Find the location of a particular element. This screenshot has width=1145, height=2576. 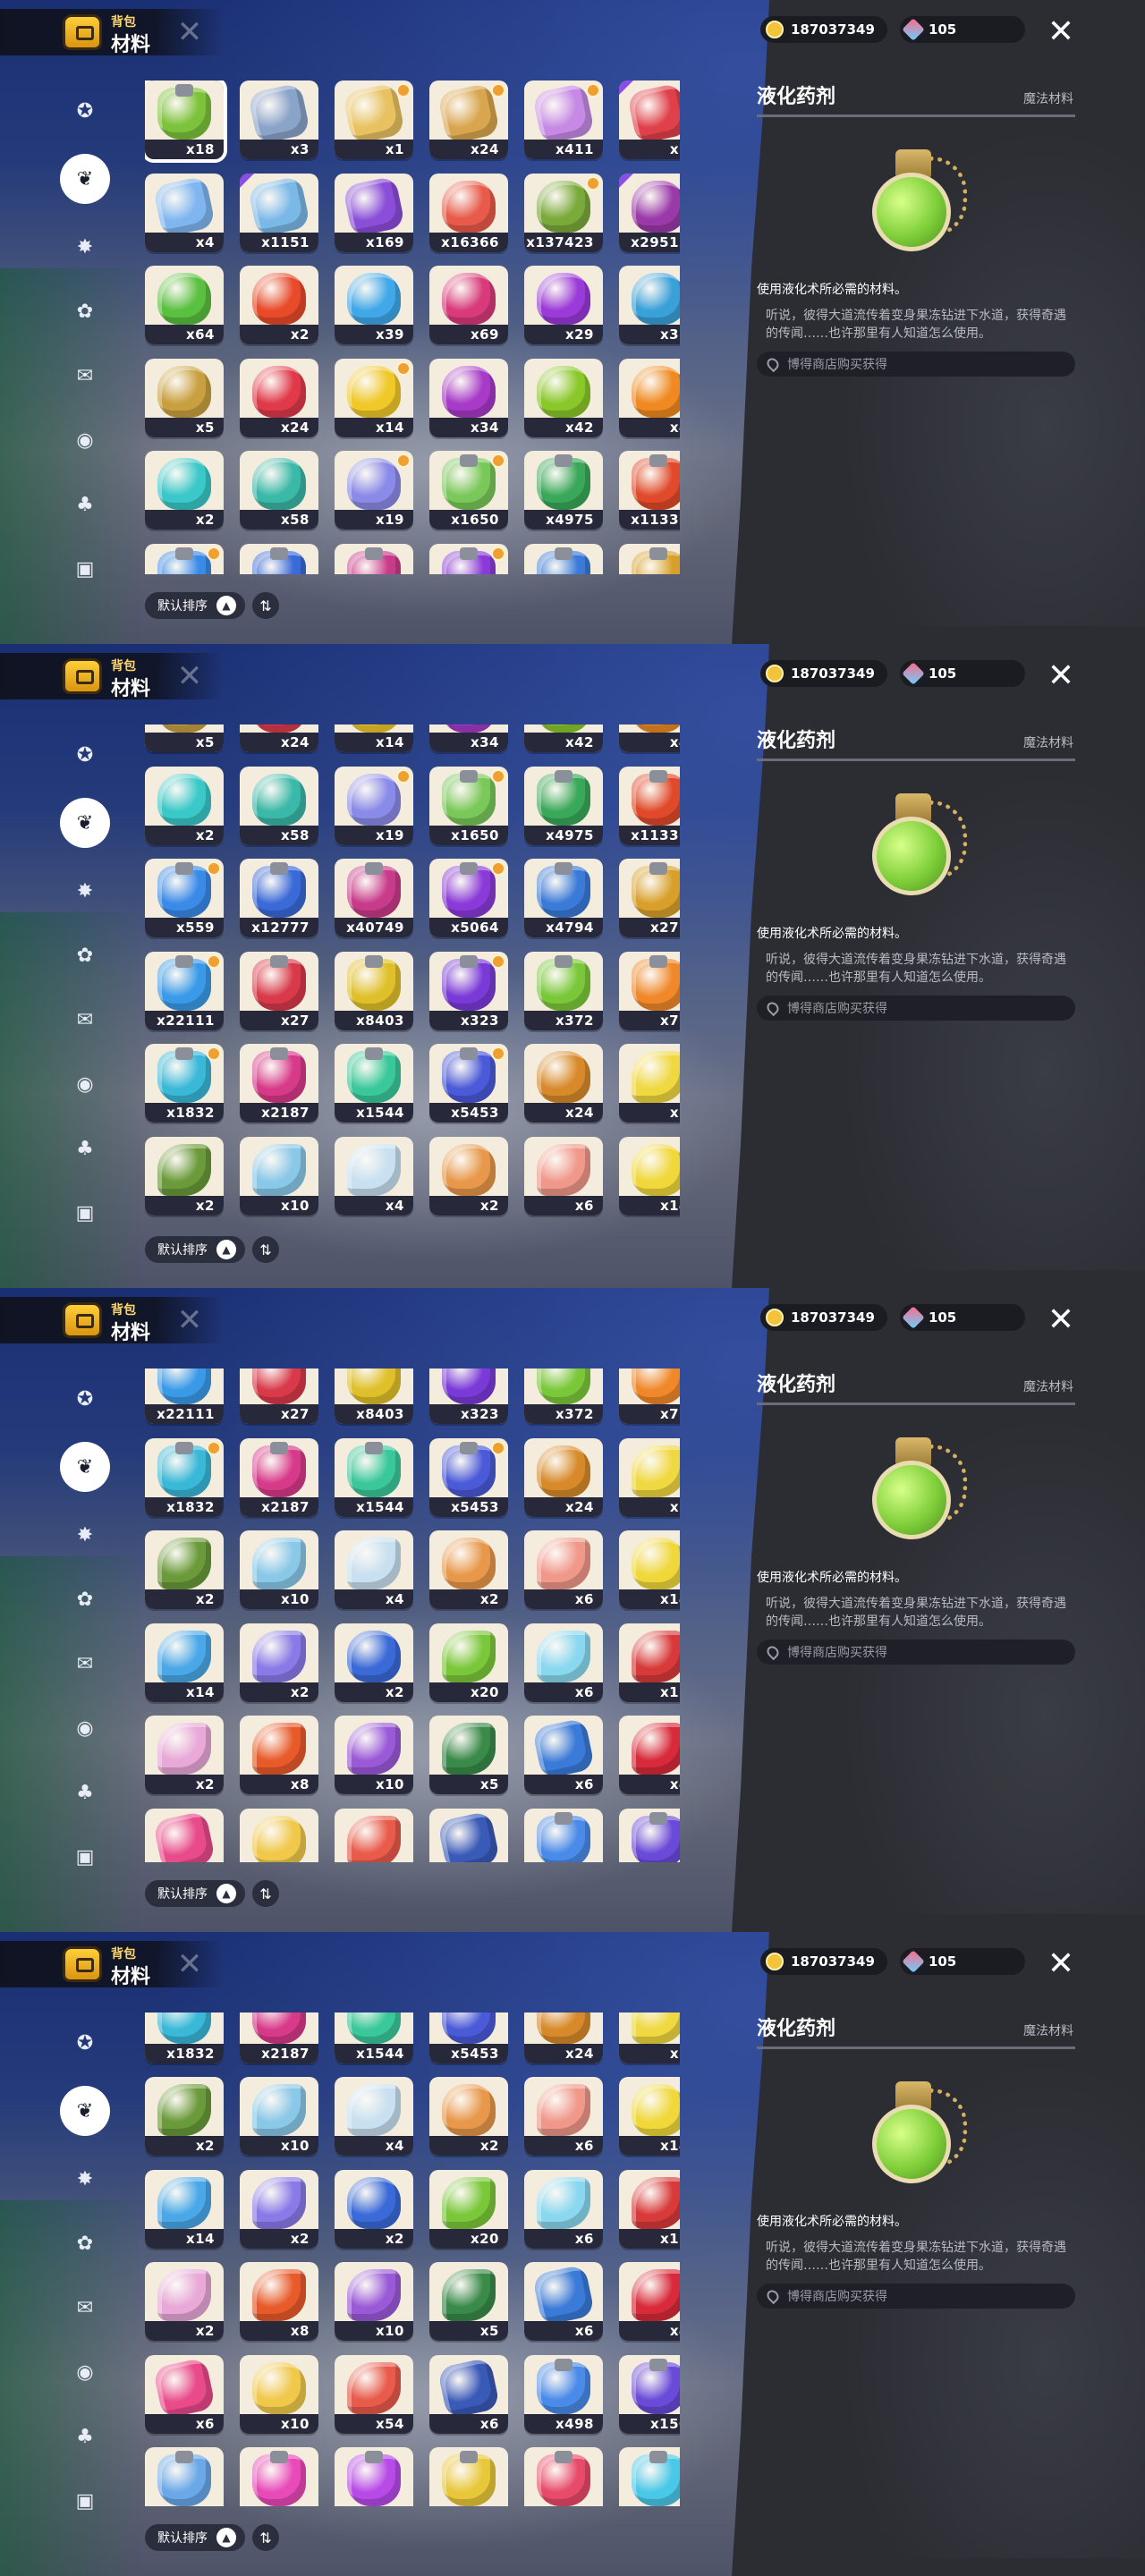

item-slot: x35 is located at coordinates (649, 305).